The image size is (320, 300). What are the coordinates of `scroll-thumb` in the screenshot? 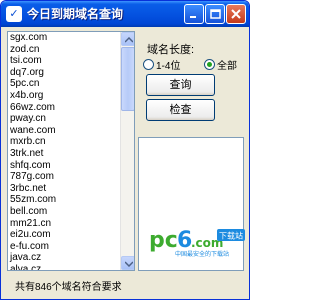 It's located at (127, 79).